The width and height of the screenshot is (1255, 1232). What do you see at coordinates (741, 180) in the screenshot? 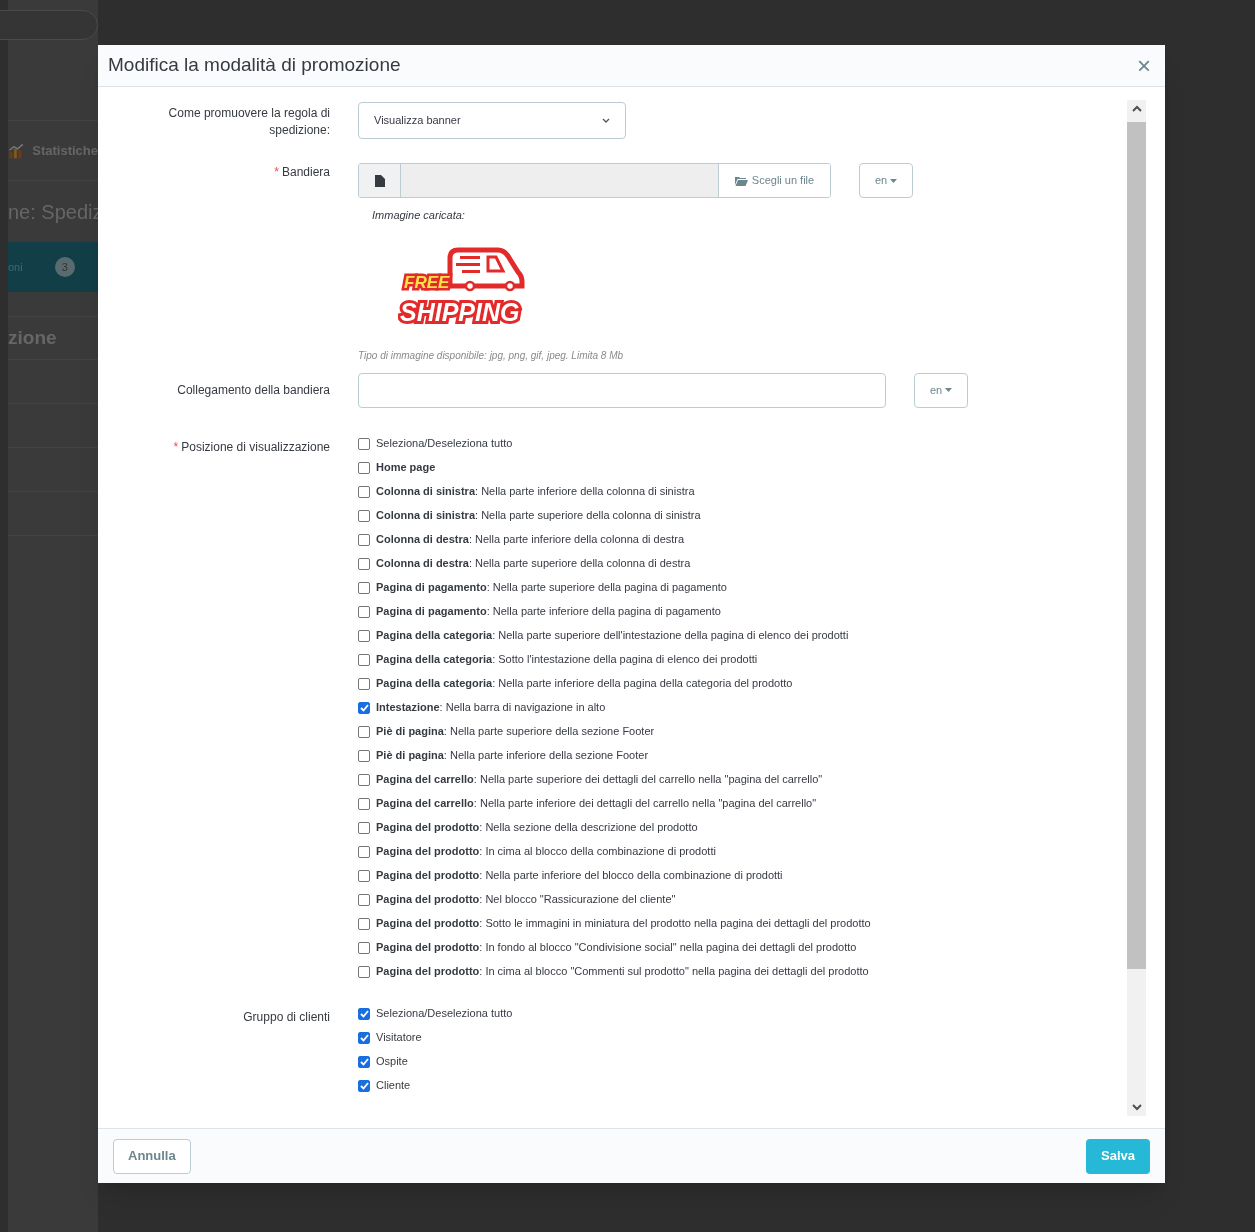
I see `folder-icon` at bounding box center [741, 180].